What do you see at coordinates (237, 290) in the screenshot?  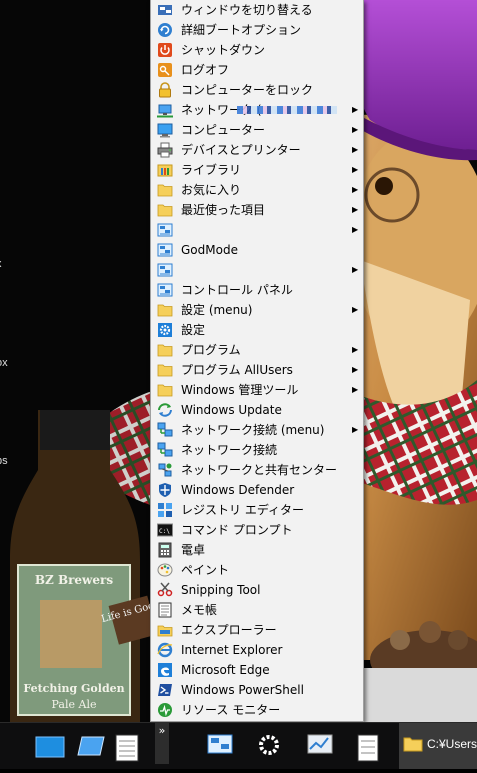 I see `menu-item-label: コントロール パネル` at bounding box center [237, 290].